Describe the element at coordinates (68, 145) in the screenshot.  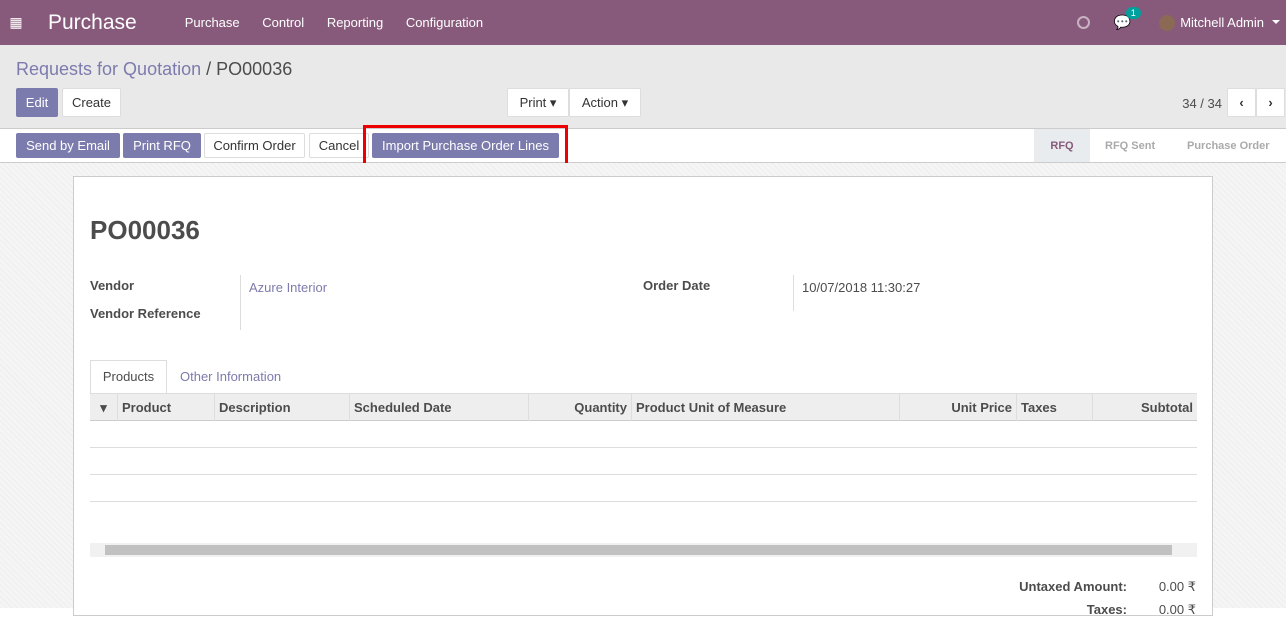
I see `send-by-email-button: Send by Email` at that location.